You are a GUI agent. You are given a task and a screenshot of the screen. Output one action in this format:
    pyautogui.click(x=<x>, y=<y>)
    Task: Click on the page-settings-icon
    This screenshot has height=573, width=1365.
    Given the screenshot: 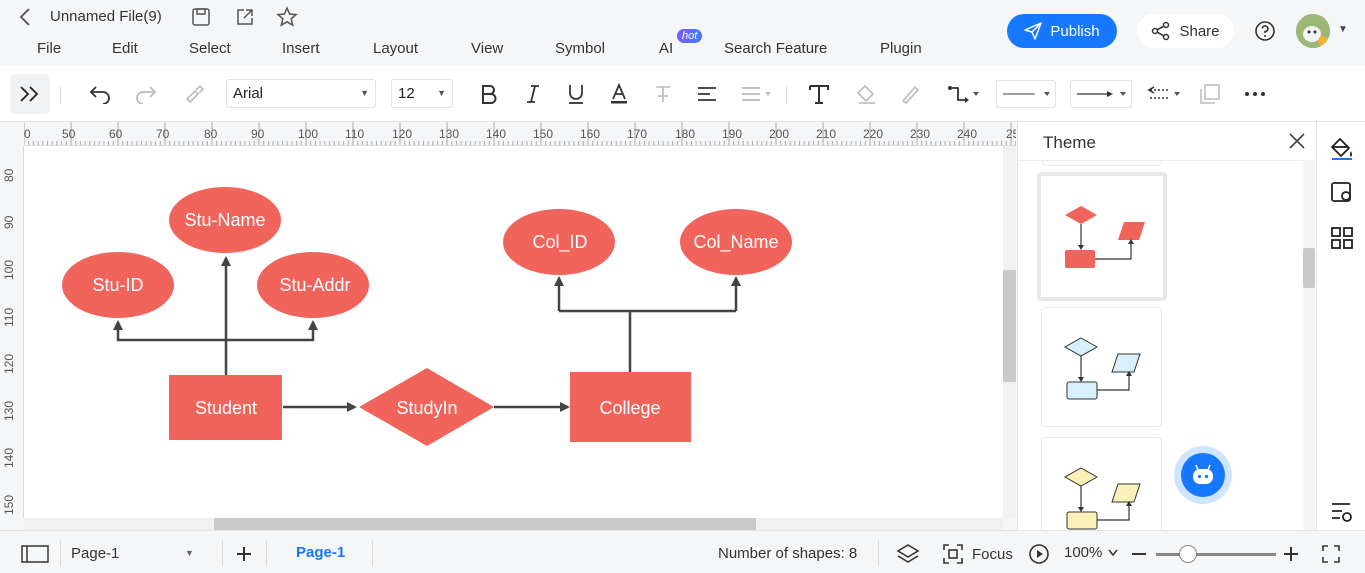 What is the action you would take?
    pyautogui.click(x=1342, y=192)
    